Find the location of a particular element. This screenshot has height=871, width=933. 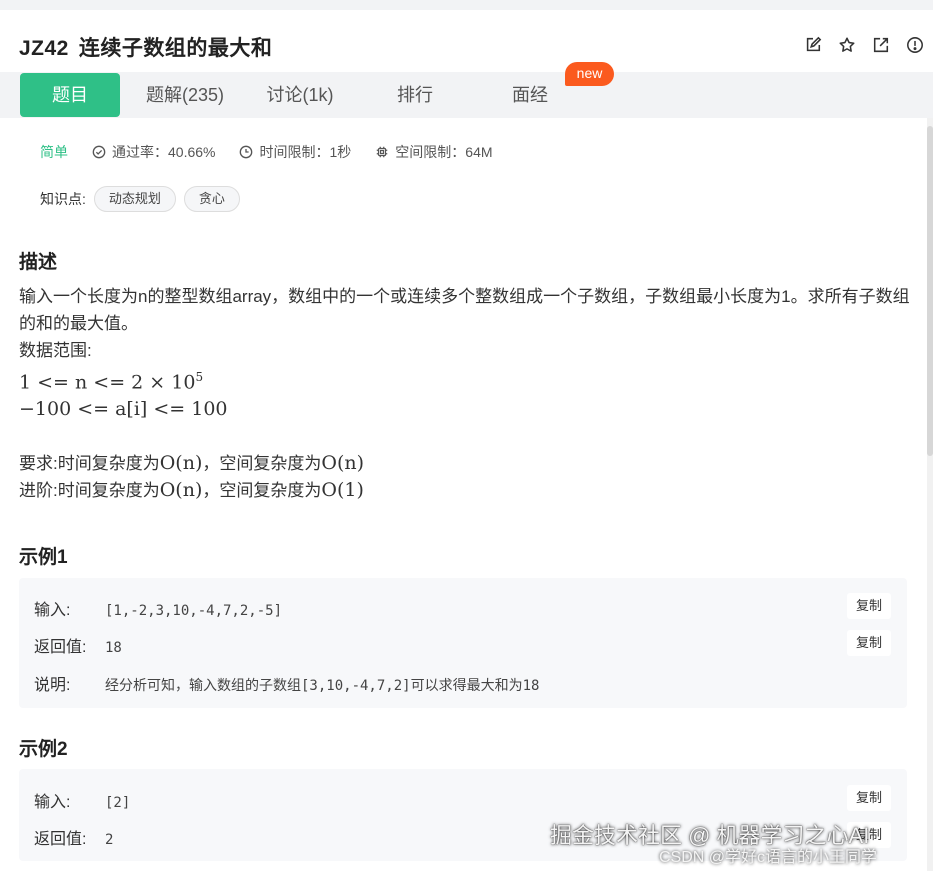

pass-rate: 通过率：40.66% is located at coordinates (153, 152).